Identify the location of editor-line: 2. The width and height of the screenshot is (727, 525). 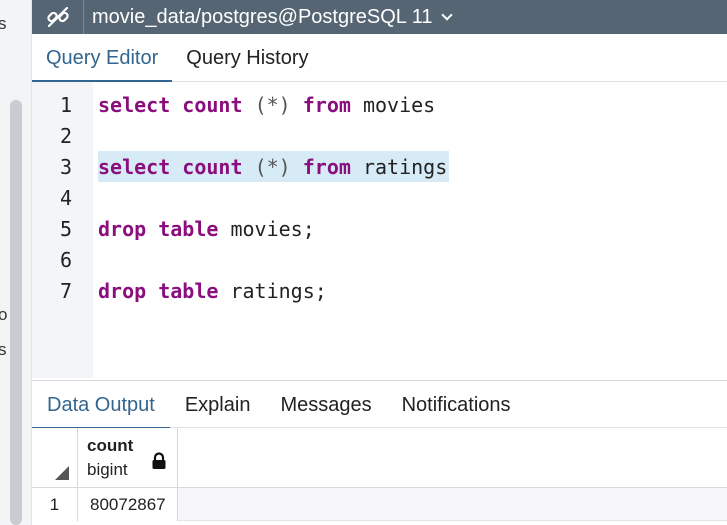
(379, 135).